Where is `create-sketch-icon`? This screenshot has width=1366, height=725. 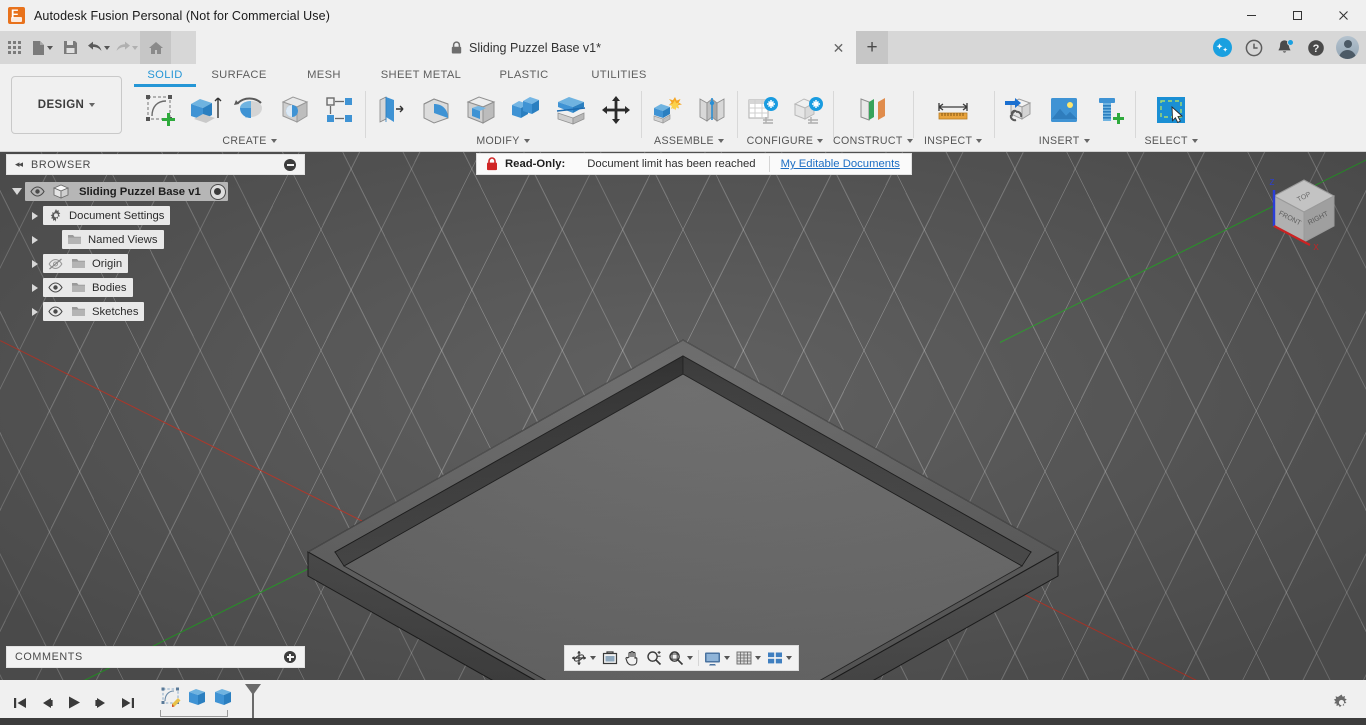 create-sketch-icon is located at coordinates (159, 110).